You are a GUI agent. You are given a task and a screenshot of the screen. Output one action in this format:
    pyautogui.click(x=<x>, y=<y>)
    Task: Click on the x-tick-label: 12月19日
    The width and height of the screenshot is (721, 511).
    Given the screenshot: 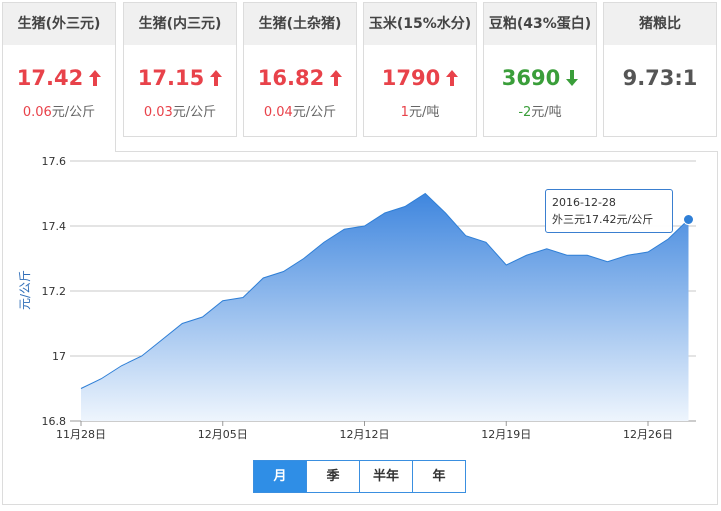 What is the action you would take?
    pyautogui.click(x=506, y=434)
    